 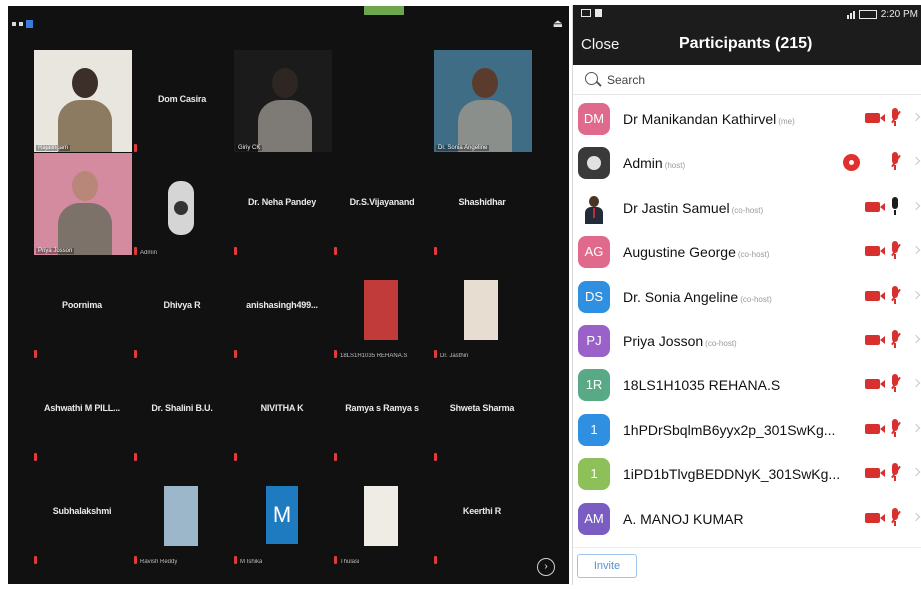 I want to click on participant-name: Augustine George (co-host), so click(x=696, y=252).